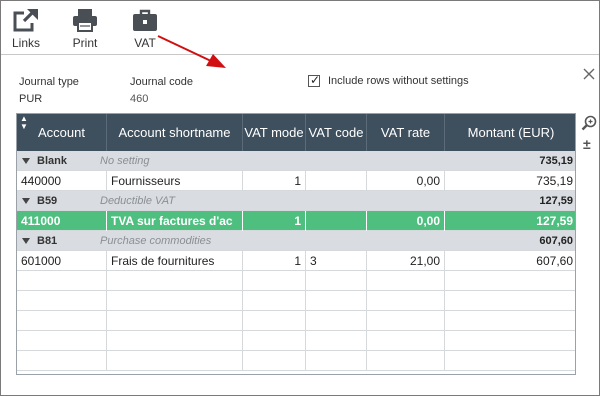 The width and height of the screenshot is (600, 396). I want to click on col-header-amount: Montant (EUR), so click(510, 132).